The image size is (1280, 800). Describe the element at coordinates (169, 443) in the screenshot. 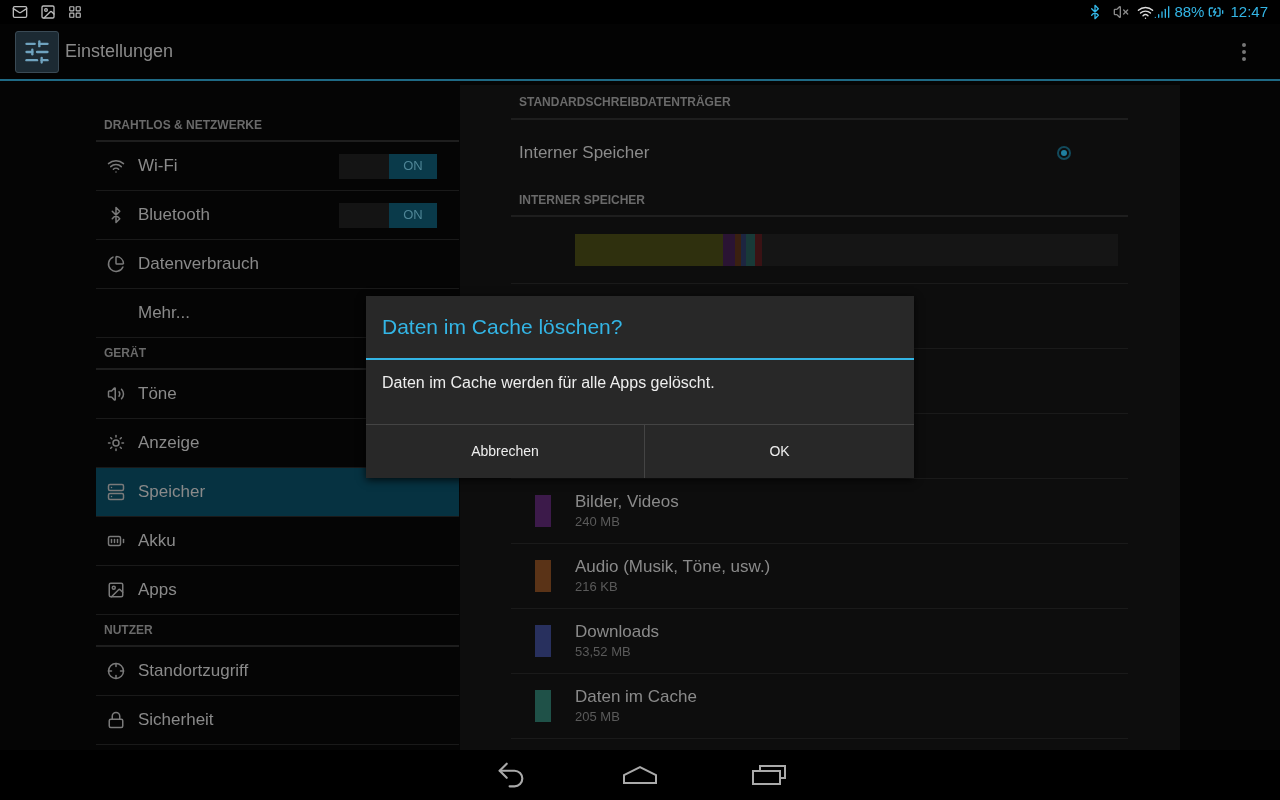

I see `item-label: Anzeige` at that location.